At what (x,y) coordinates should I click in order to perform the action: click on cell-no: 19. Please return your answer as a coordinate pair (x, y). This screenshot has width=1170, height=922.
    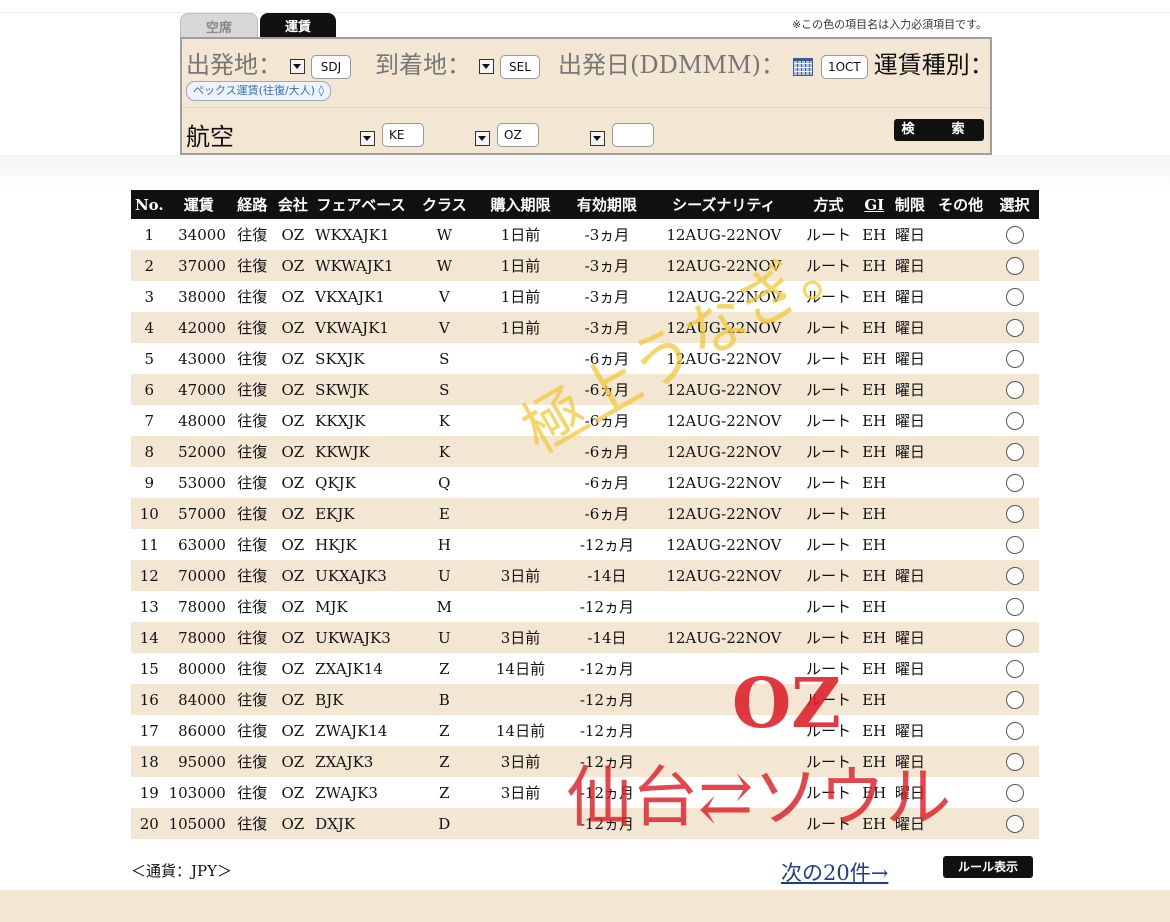
    Looking at the image, I should click on (149, 792).